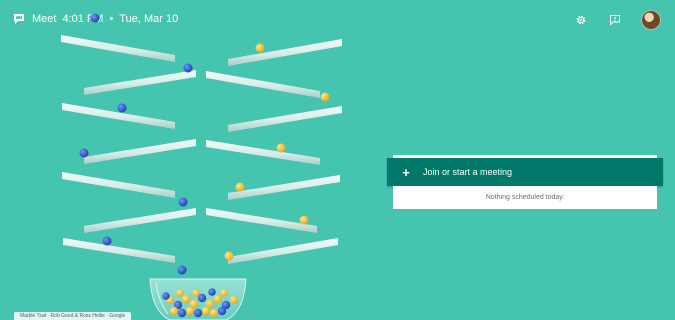  Describe the element at coordinates (581, 20) in the screenshot. I see `gear-icon` at that location.